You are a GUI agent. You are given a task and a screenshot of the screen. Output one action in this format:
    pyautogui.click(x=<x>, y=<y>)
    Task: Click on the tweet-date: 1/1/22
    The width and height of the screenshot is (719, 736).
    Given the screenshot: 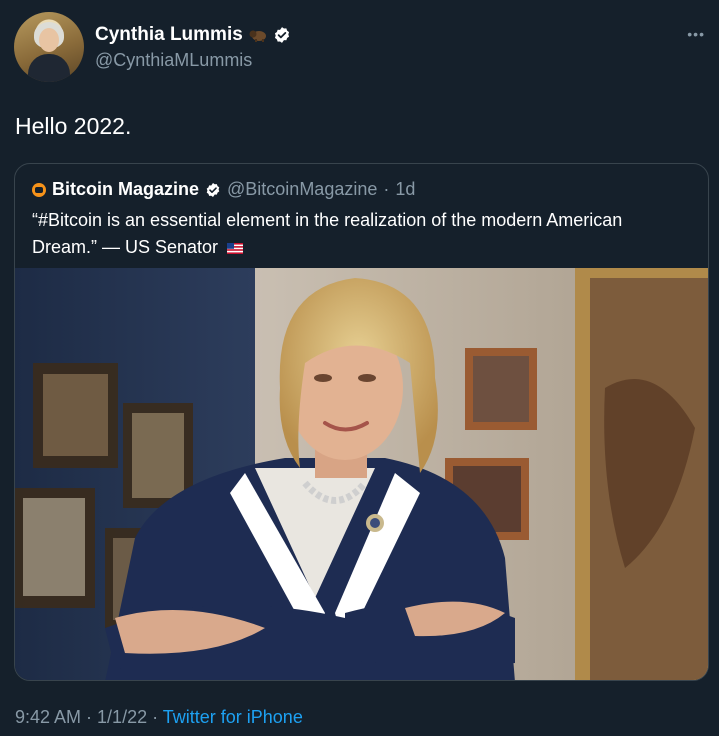 What is the action you would take?
    pyautogui.click(x=122, y=717)
    